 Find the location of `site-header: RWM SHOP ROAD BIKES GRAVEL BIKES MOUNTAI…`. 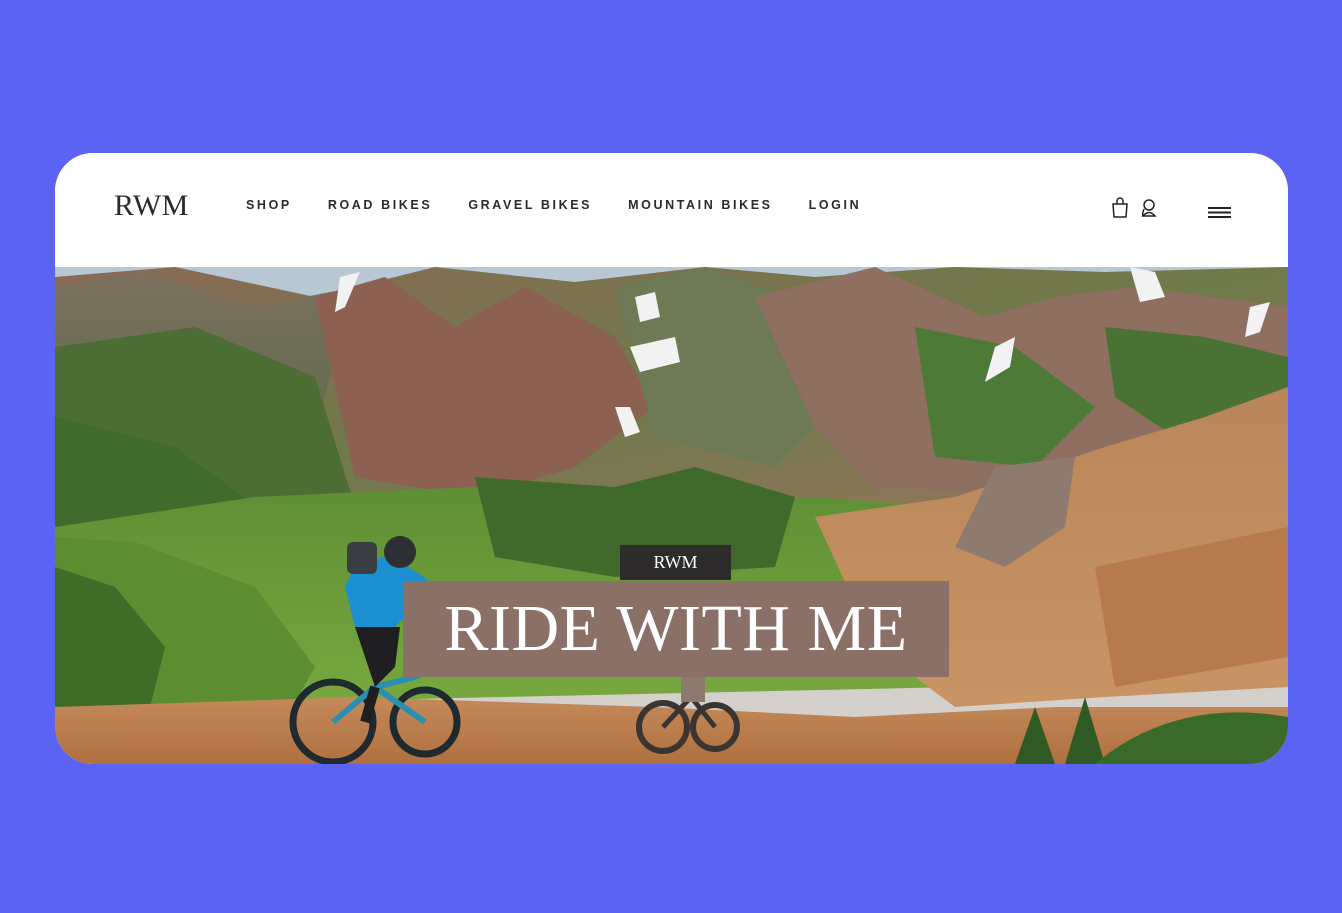

site-header: RWM SHOP ROAD BIKES GRAVEL BIKES MOUNTAI… is located at coordinates (671, 210).